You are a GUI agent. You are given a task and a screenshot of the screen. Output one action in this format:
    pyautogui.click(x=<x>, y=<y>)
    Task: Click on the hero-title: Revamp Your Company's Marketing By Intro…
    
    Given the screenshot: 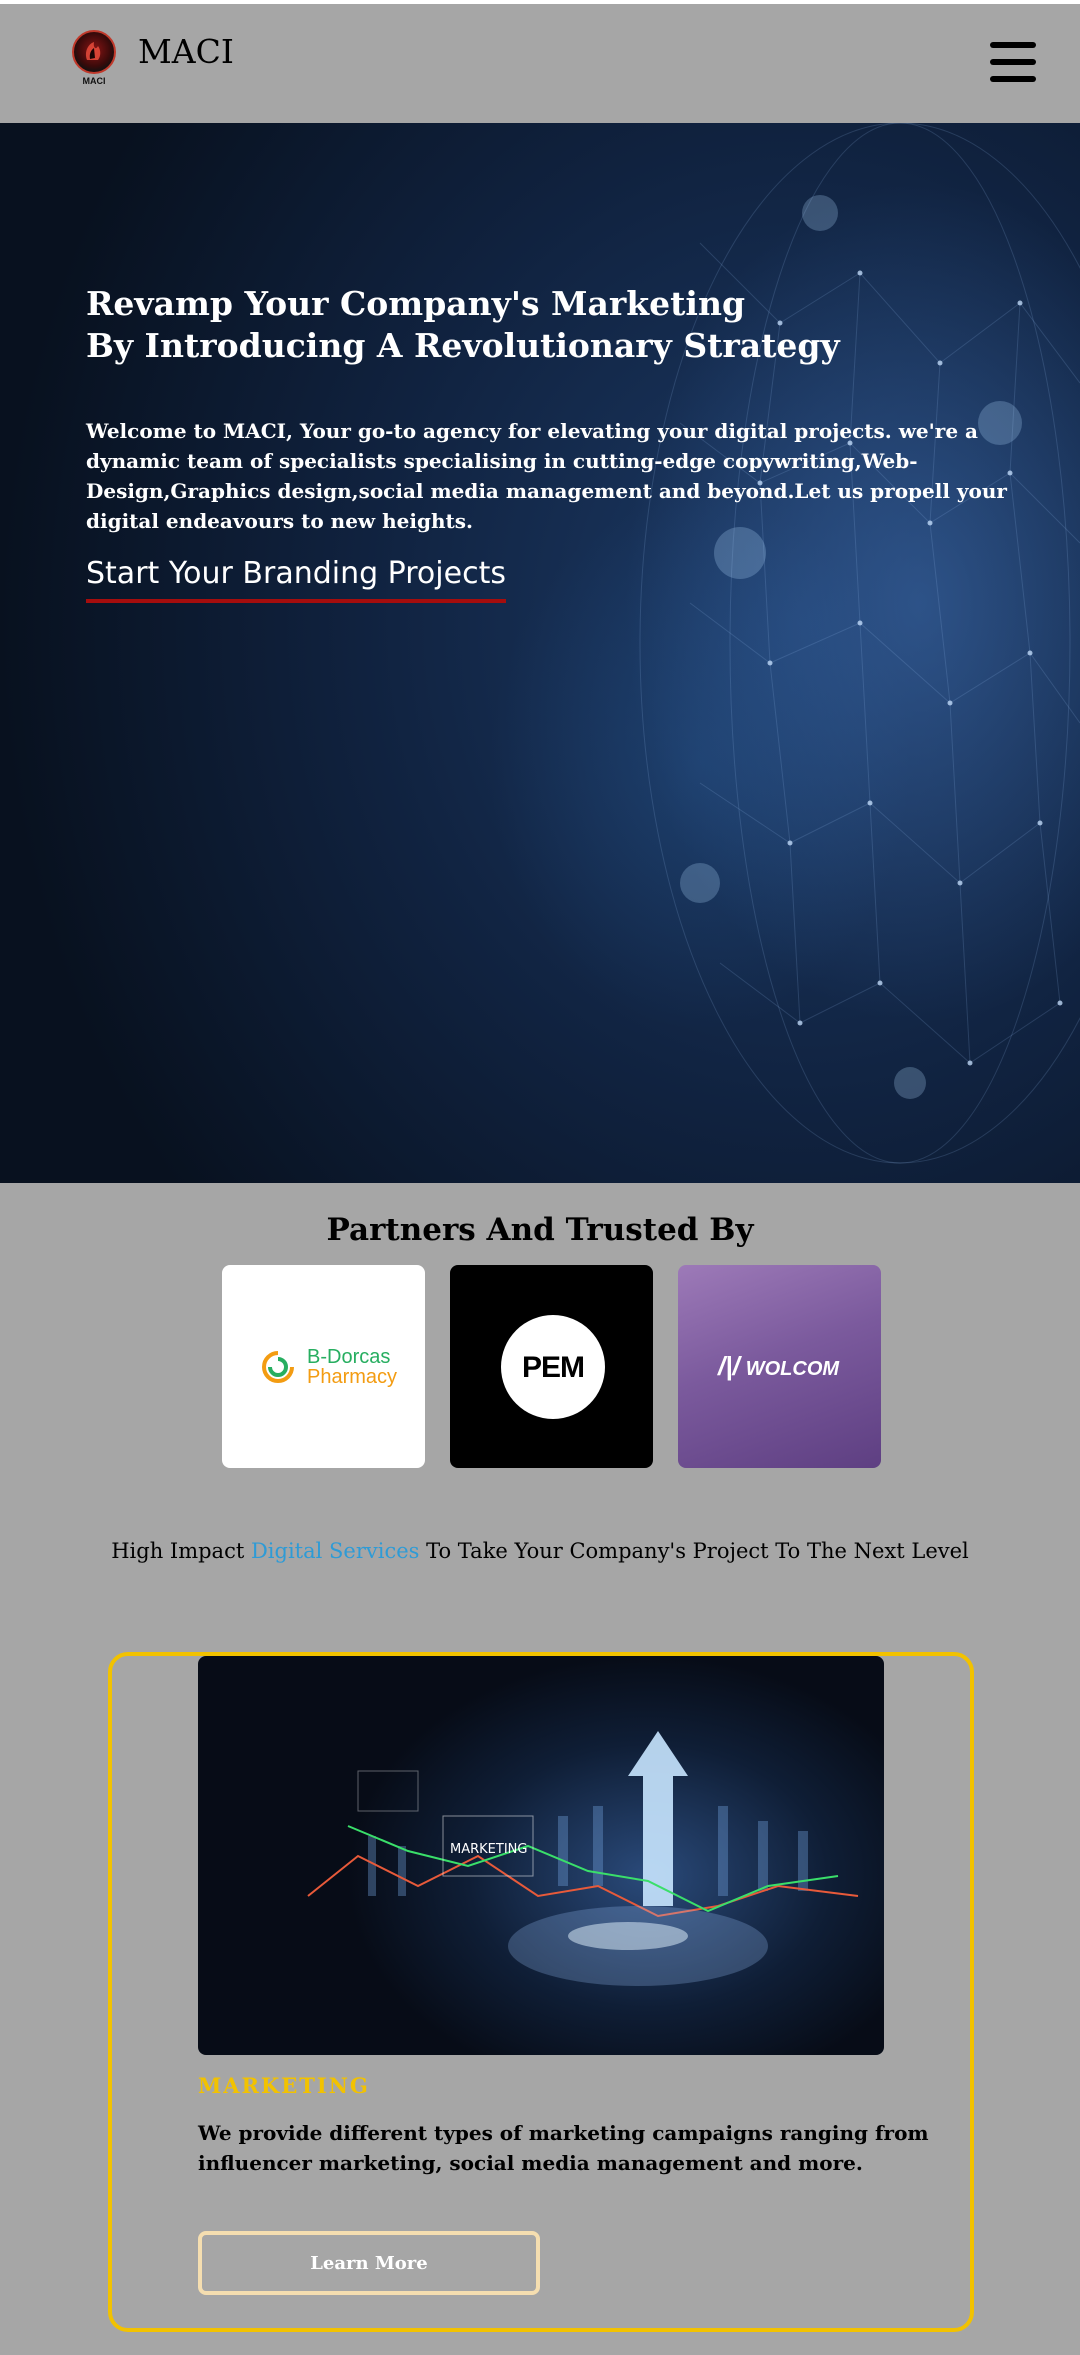 What is the action you would take?
    pyautogui.click(x=536, y=325)
    